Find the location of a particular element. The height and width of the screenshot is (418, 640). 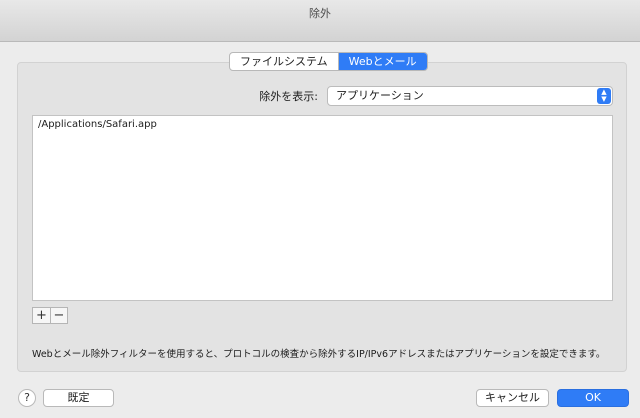

chevron-updown-icon: ▲ ▼ is located at coordinates (604, 96).